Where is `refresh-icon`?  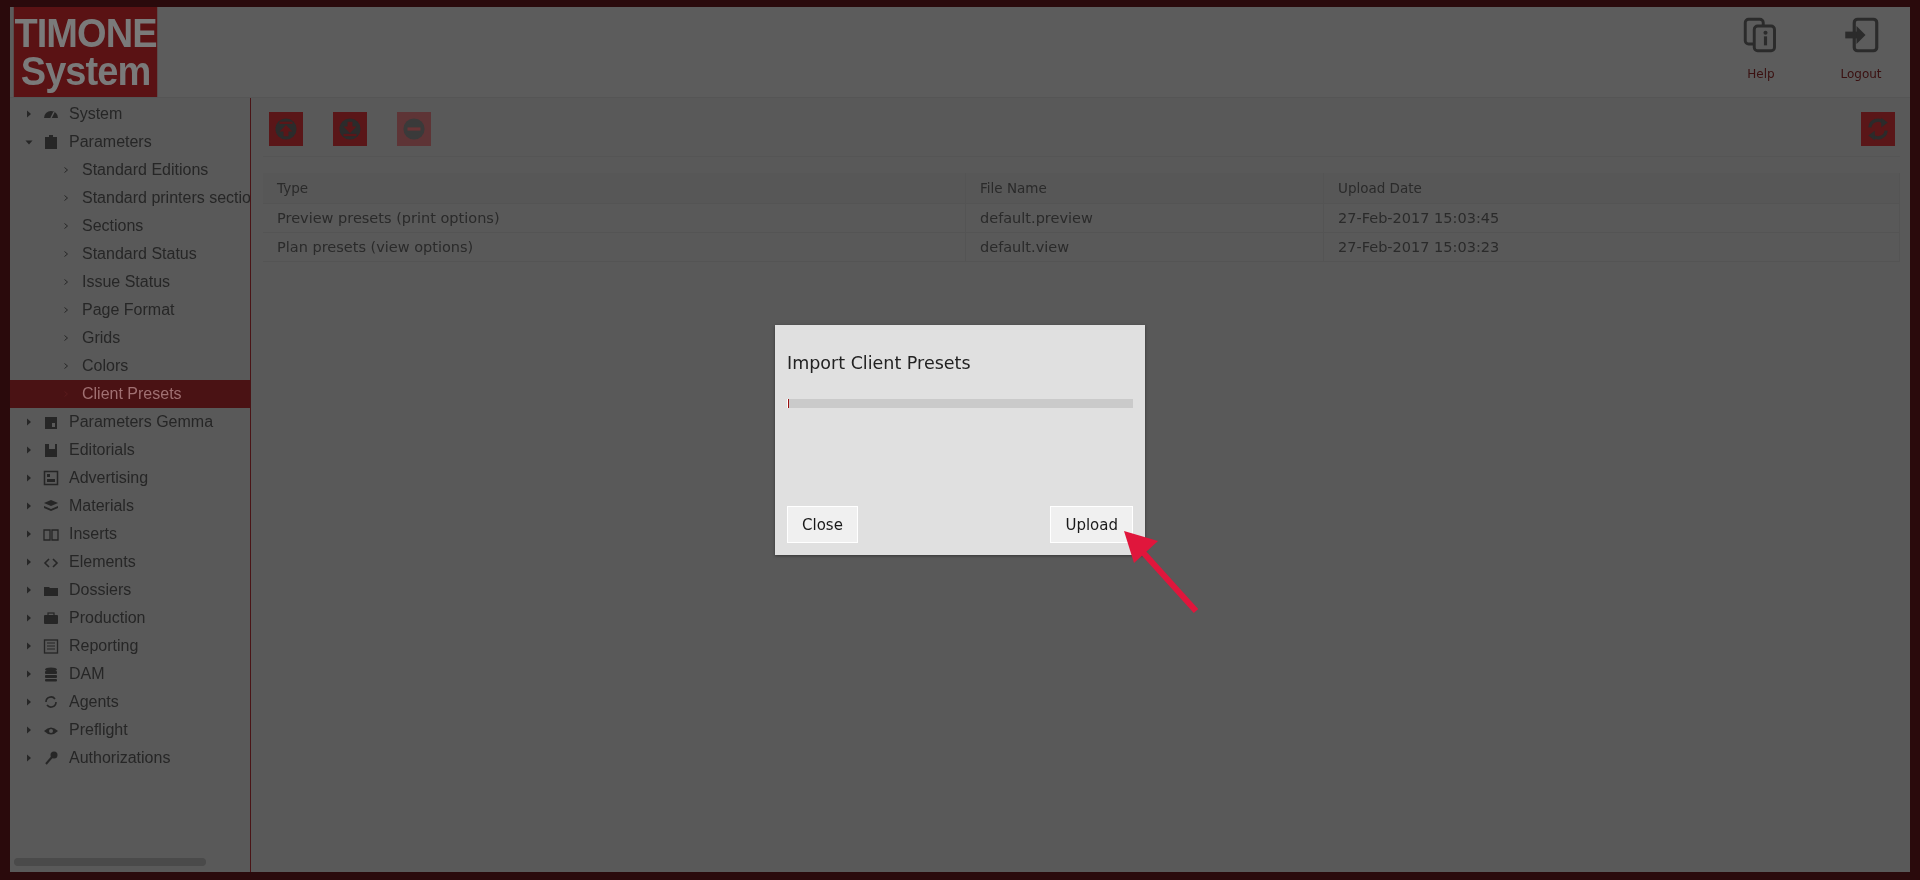 refresh-icon is located at coordinates (1878, 129).